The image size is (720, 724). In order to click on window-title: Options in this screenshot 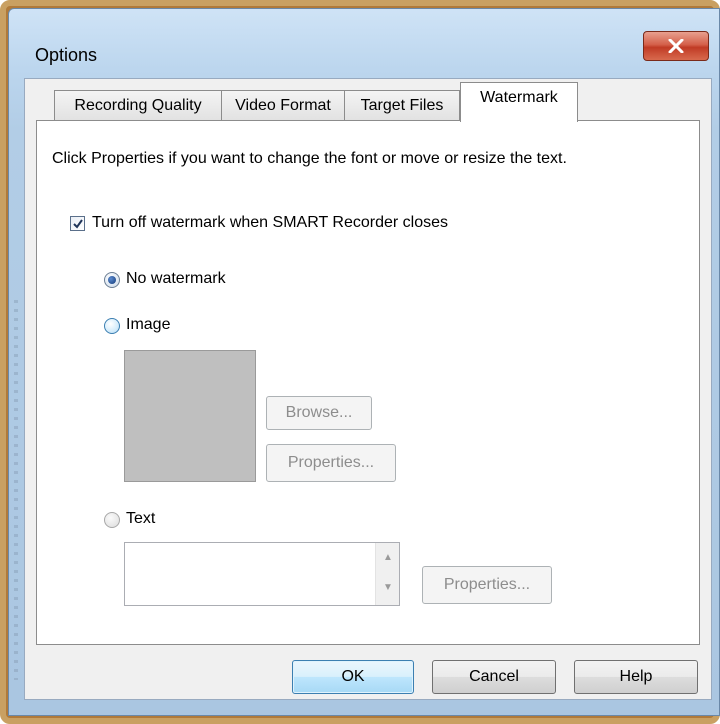, I will do `click(66, 55)`.